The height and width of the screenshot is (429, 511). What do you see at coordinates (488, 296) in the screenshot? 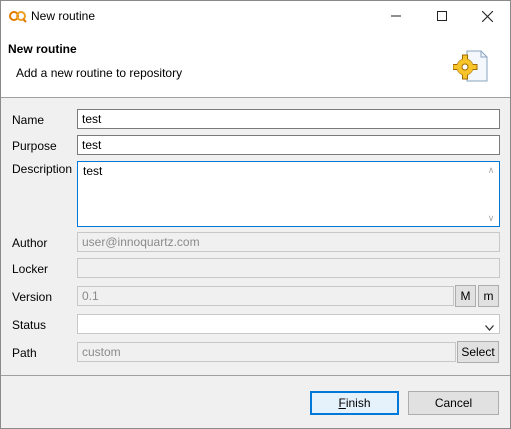
I see `minor-version-button: m` at bounding box center [488, 296].